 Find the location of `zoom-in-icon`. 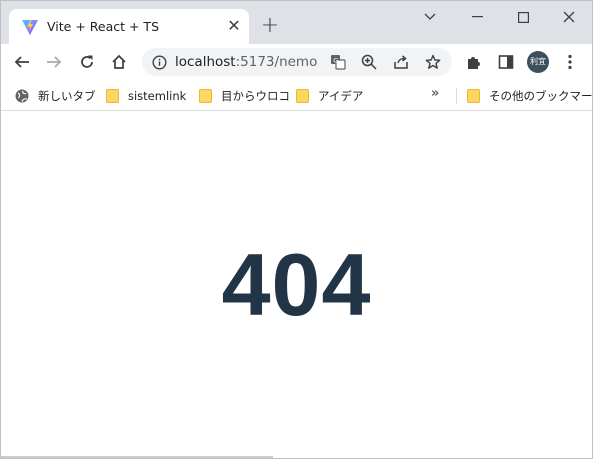

zoom-in-icon is located at coordinates (369, 62).